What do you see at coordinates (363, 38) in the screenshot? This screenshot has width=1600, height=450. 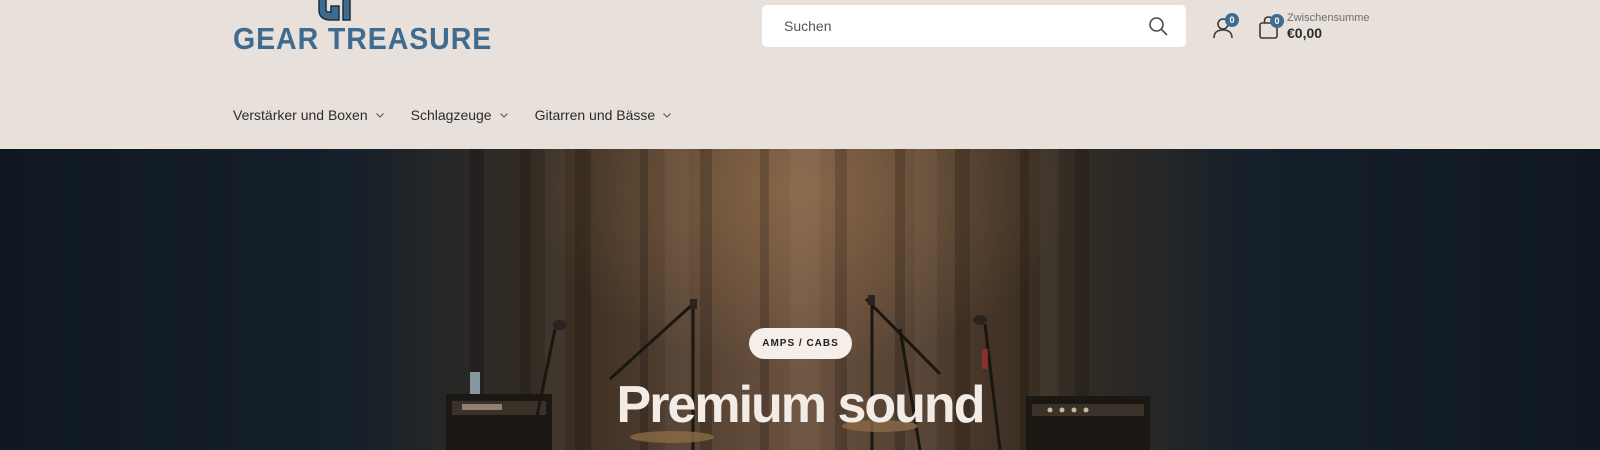 I see `brand-name: GEAR TREASURE` at bounding box center [363, 38].